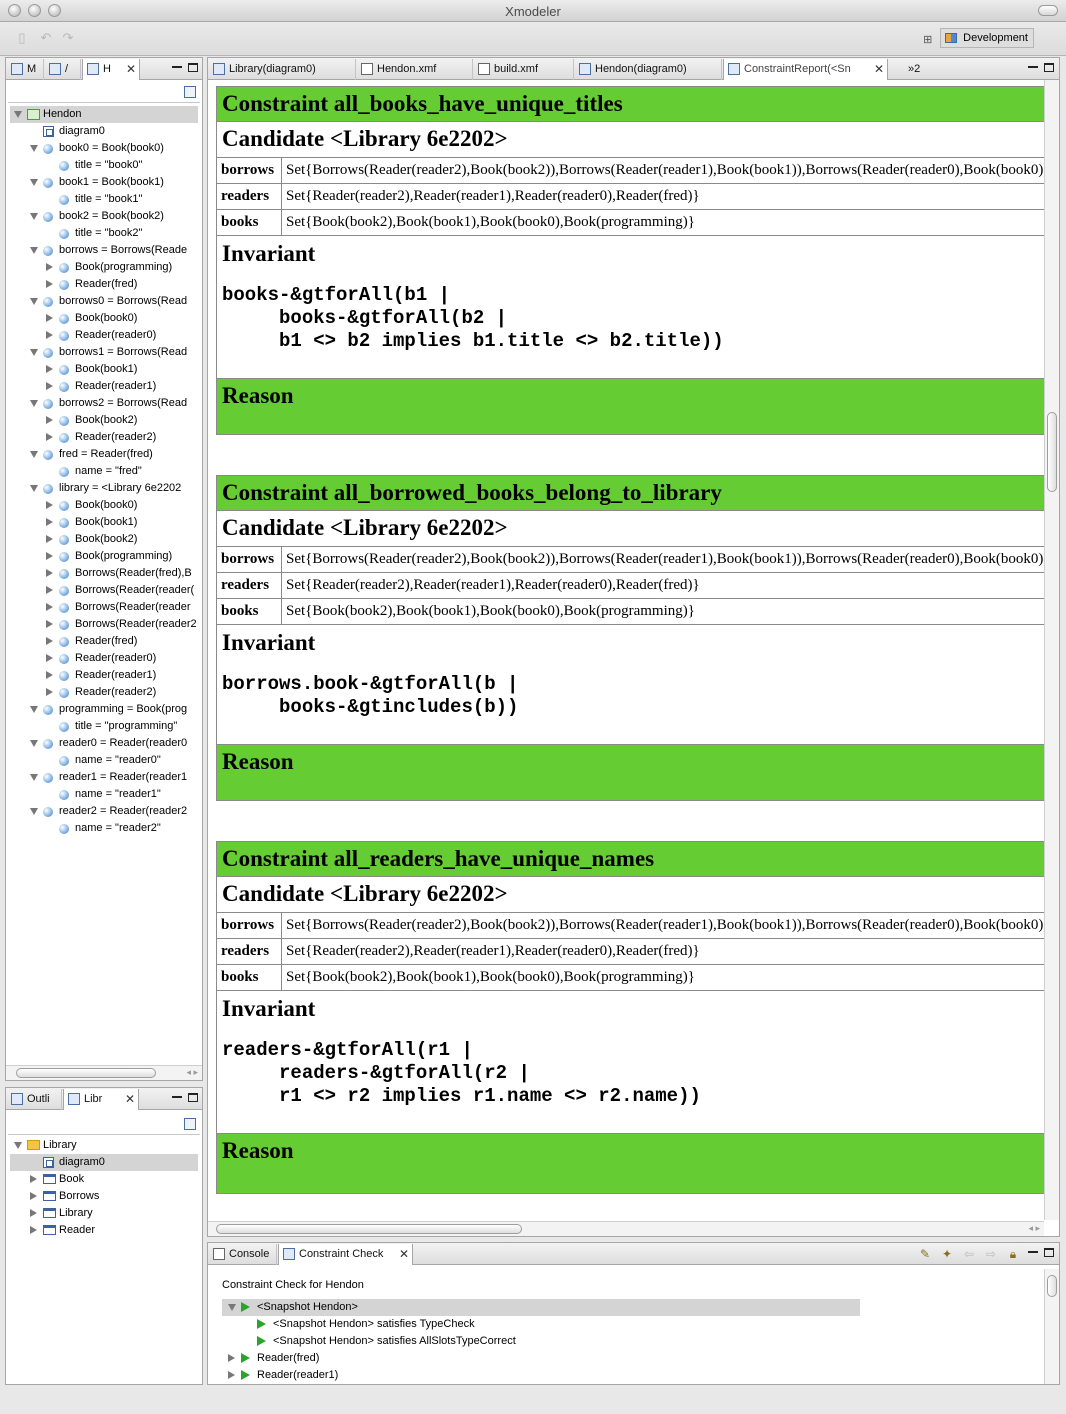 The image size is (1066, 1414). Describe the element at coordinates (925, 1254) in the screenshot. I see `clear-icon: ✎` at that location.